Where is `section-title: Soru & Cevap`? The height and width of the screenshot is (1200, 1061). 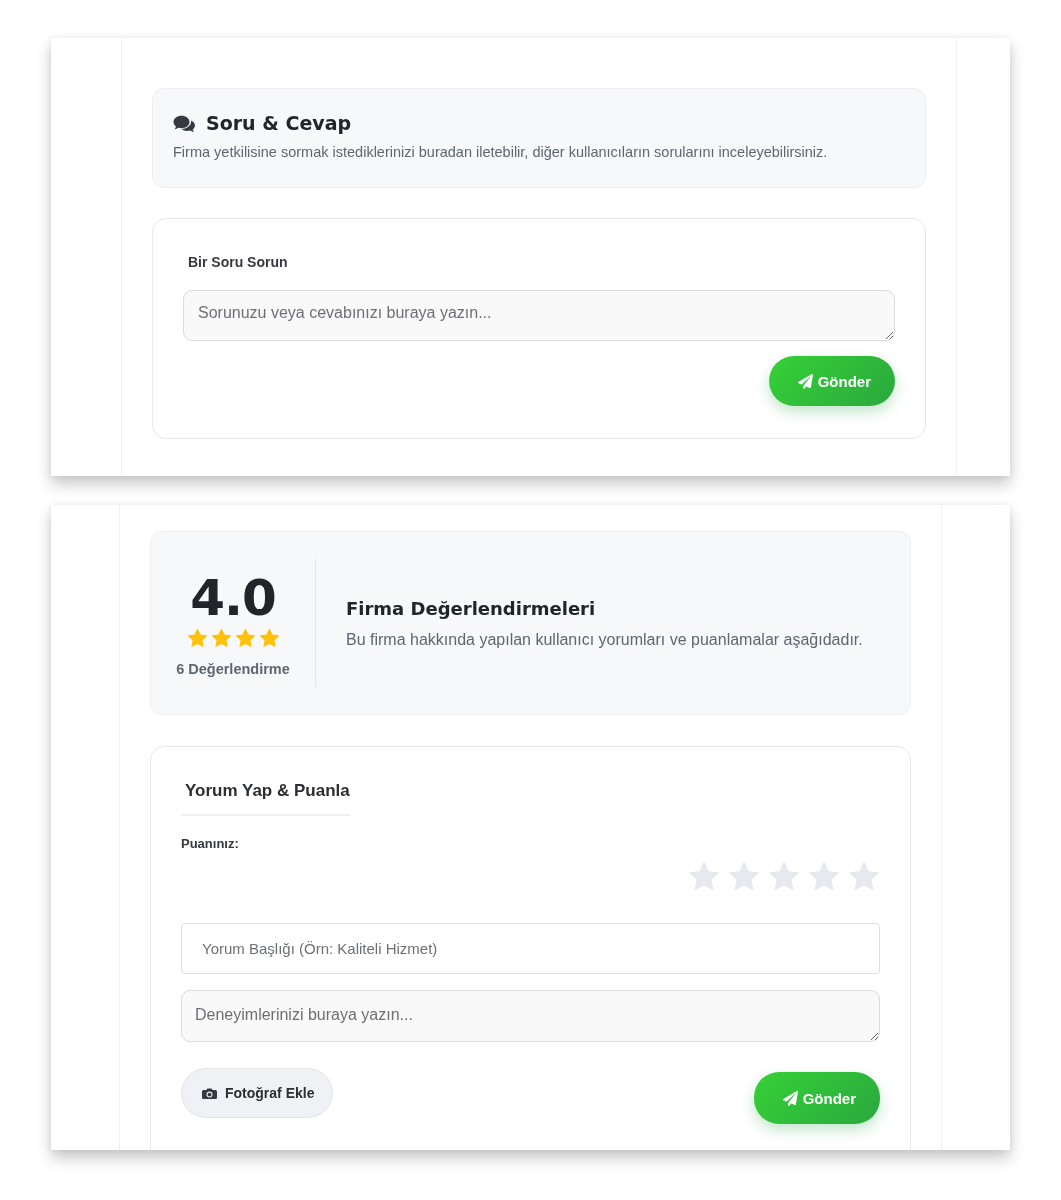 section-title: Soru & Cevap is located at coordinates (279, 123).